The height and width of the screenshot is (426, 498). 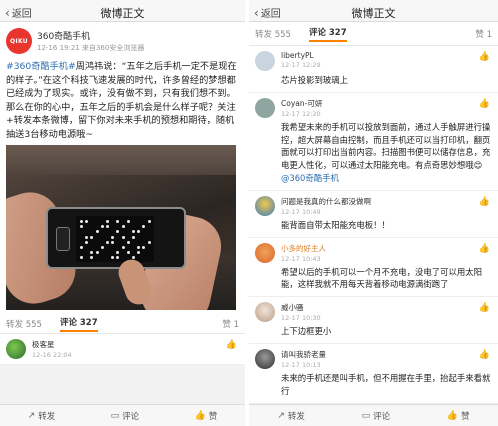 I want to click on post-meta: 12-16 19:21 来自360安全浏览器, so click(x=91, y=48).